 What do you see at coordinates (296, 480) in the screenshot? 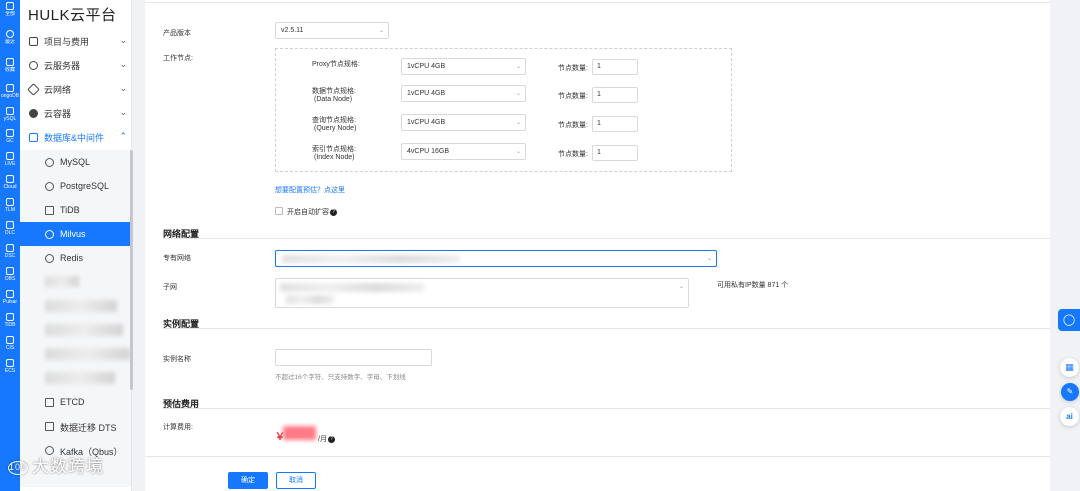
I see `cancel-button: 取消` at bounding box center [296, 480].